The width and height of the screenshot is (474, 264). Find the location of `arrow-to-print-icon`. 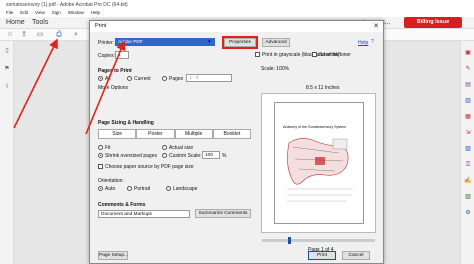

arrow-to-print-icon is located at coordinates (35, 83).